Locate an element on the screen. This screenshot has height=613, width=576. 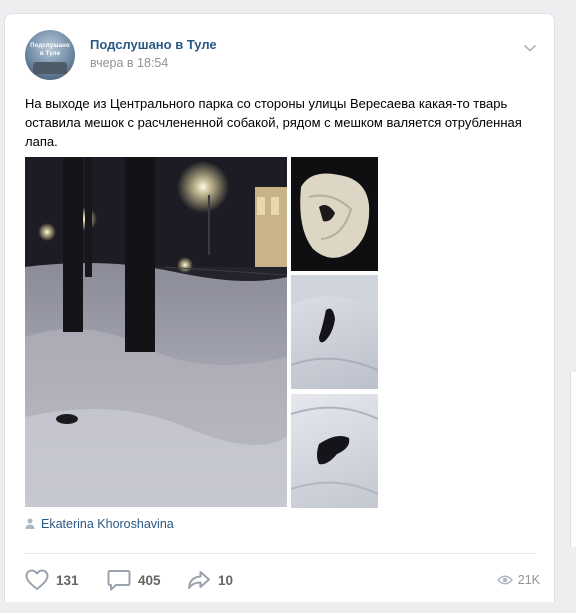
divider is located at coordinates (280, 553).